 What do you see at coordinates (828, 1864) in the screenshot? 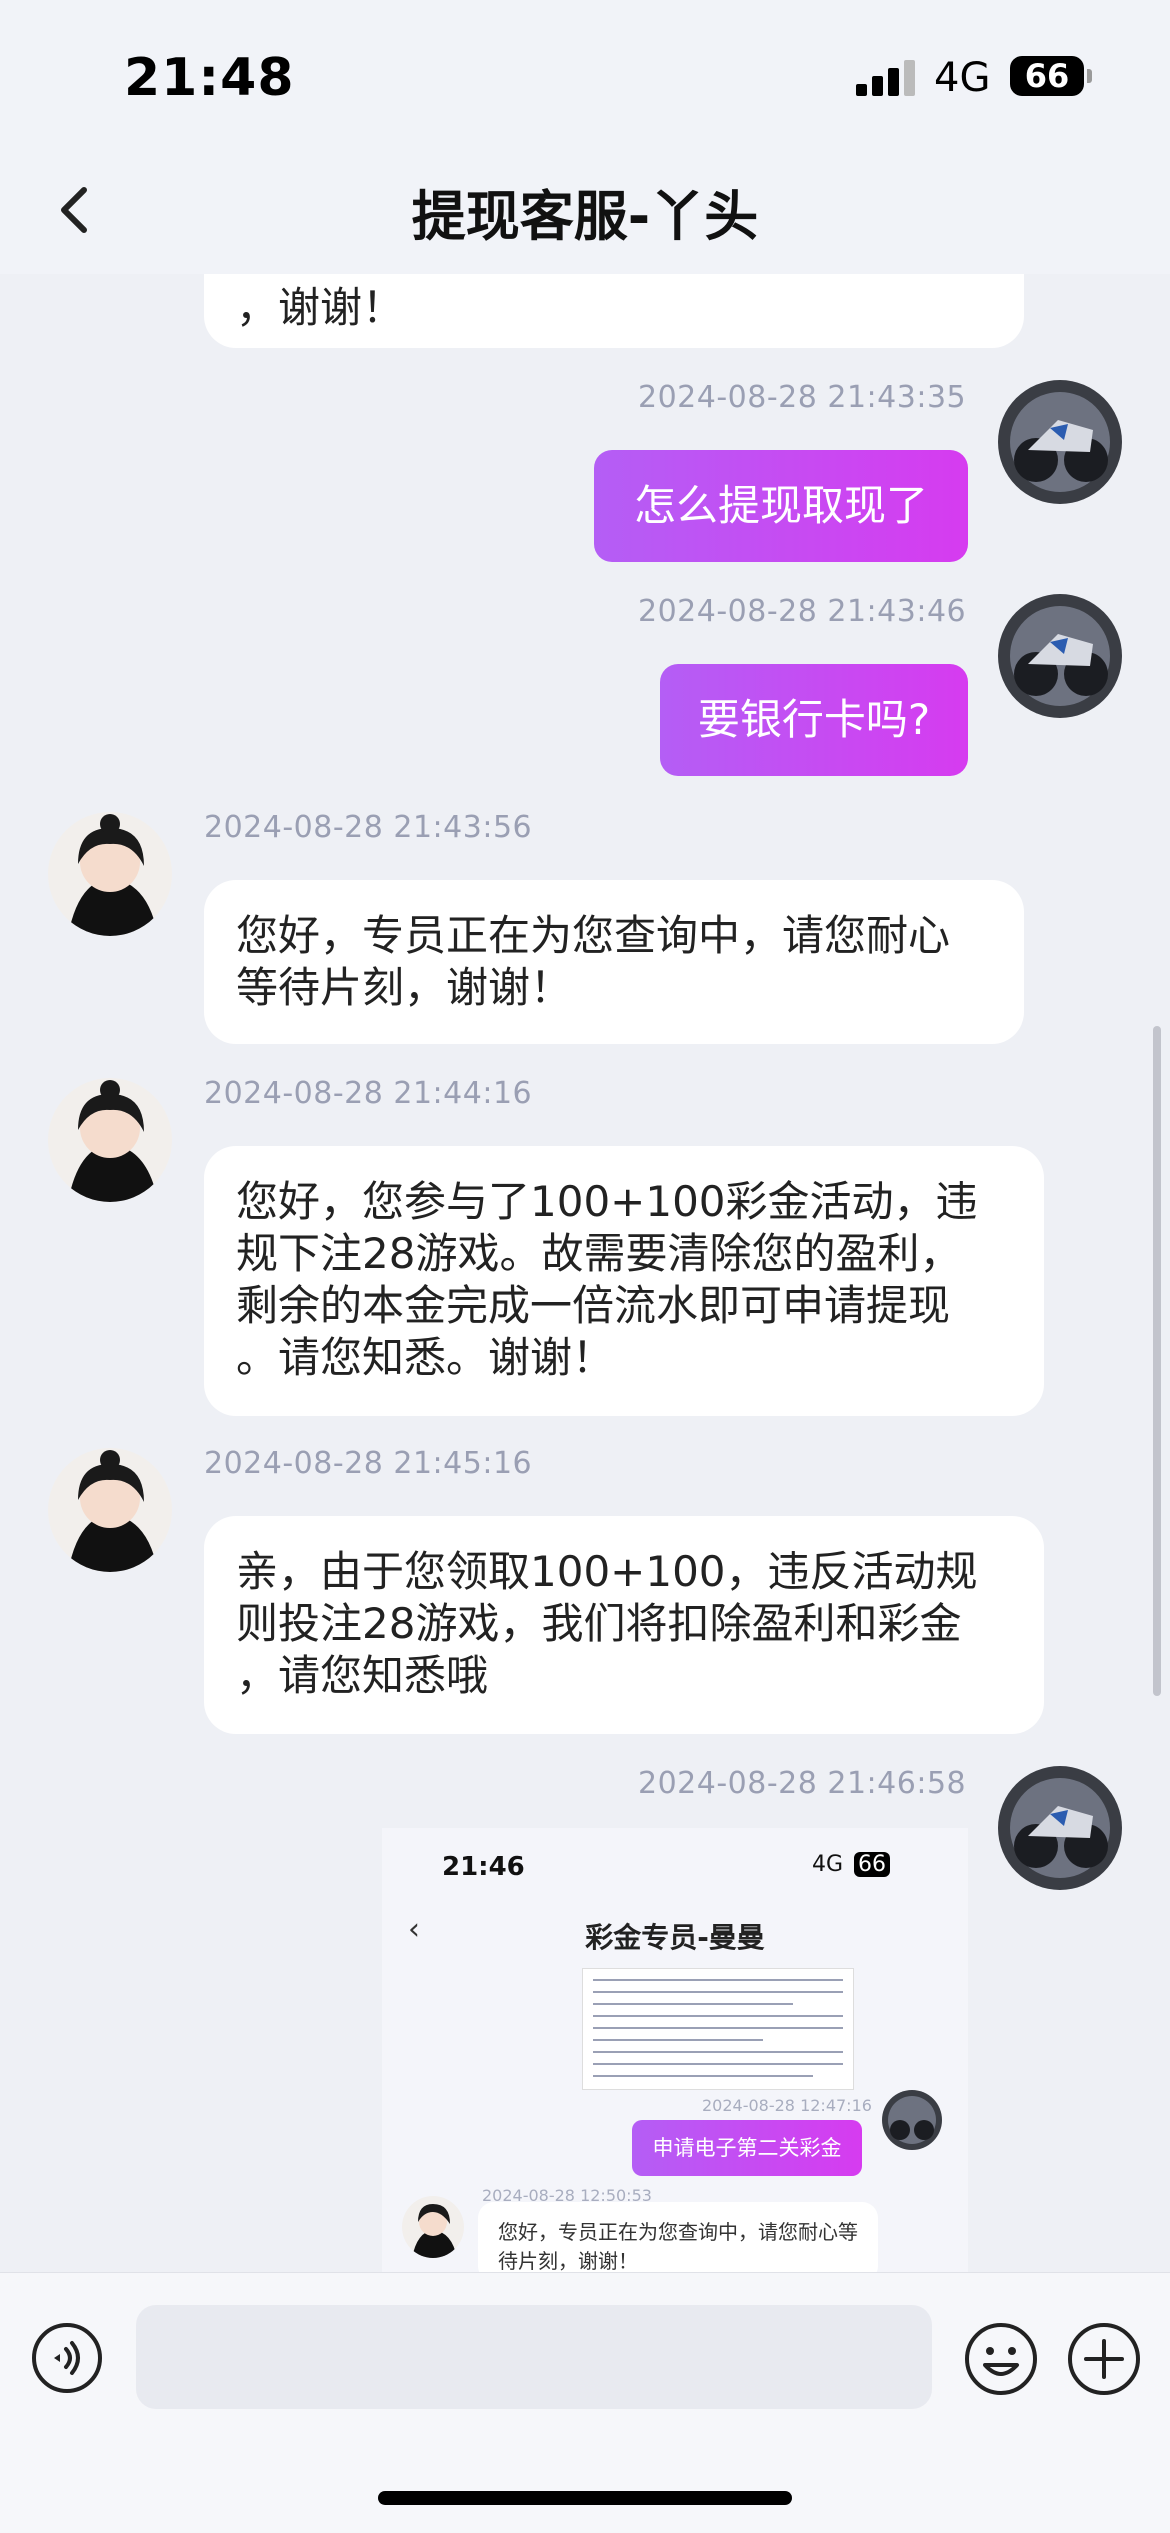
I see `screenshot-network: 4G` at bounding box center [828, 1864].